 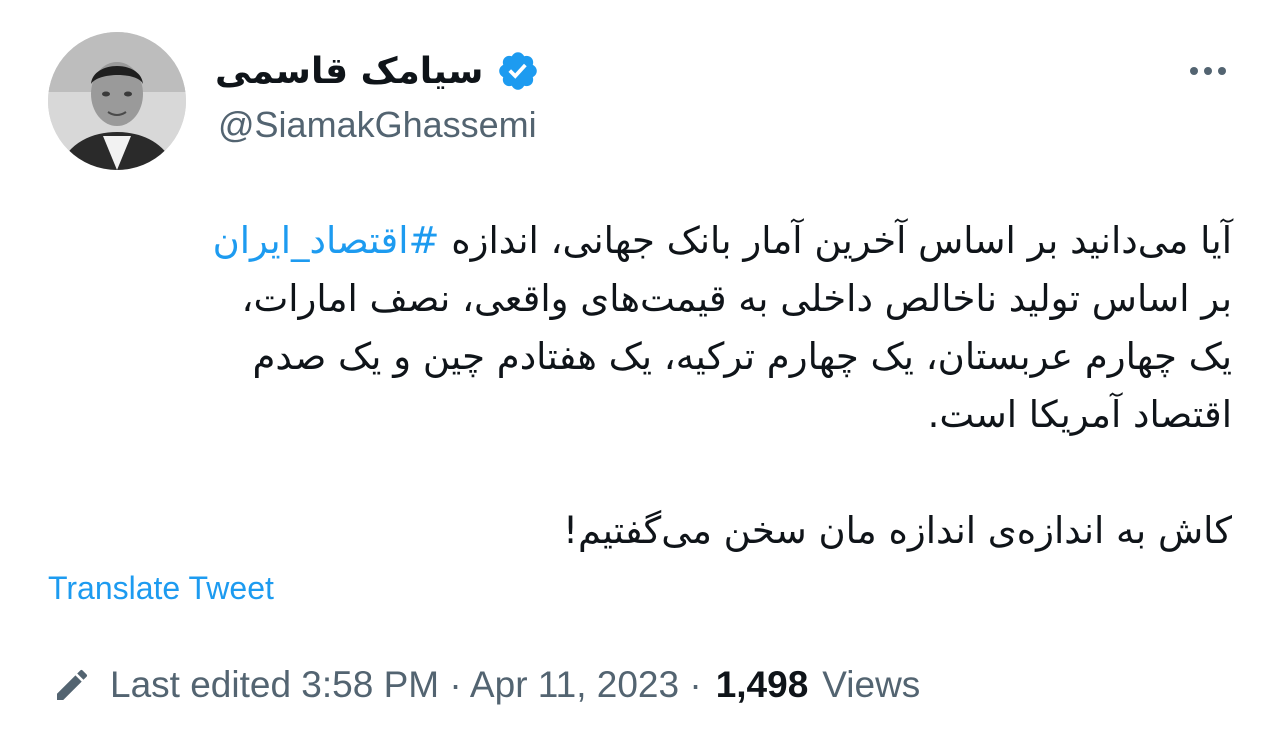 What do you see at coordinates (326, 240) in the screenshot?
I see `hashtag-link: #اقتصاد_ایران` at bounding box center [326, 240].